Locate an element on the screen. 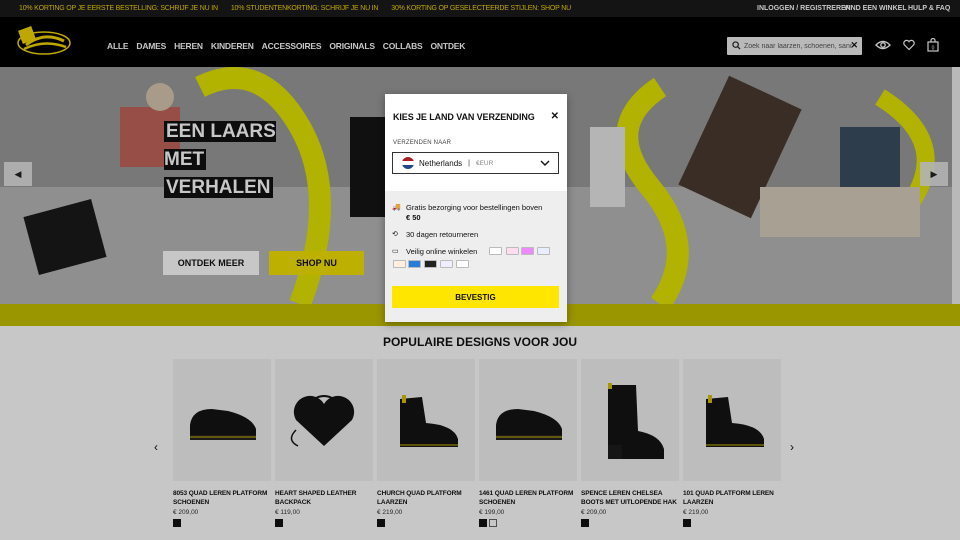  modal-title: KIES JE LAND VAN VERZENDING is located at coordinates (464, 117).